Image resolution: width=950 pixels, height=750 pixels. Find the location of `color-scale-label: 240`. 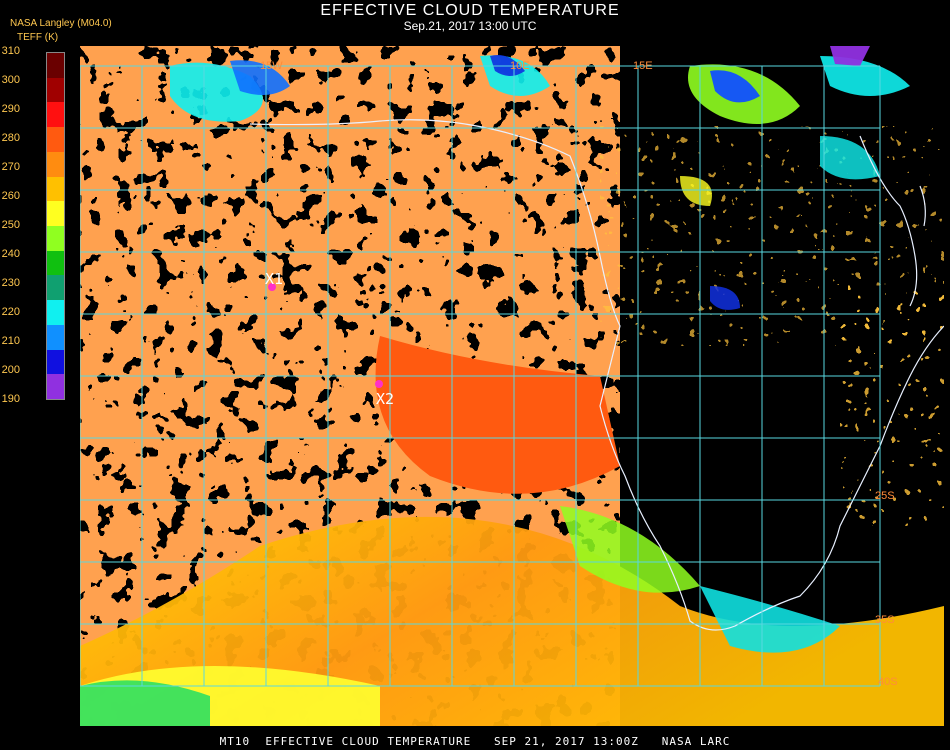

color-scale-label: 240 is located at coordinates (10, 254).